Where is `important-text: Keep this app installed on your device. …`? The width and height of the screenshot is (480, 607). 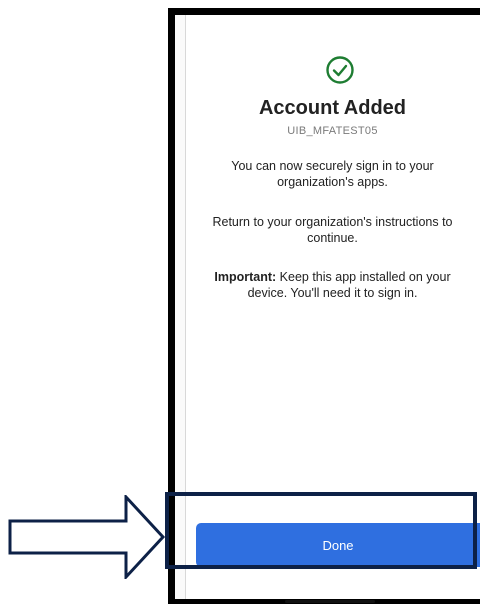
important-text: Keep this app installed on your device. … is located at coordinates (349, 285).